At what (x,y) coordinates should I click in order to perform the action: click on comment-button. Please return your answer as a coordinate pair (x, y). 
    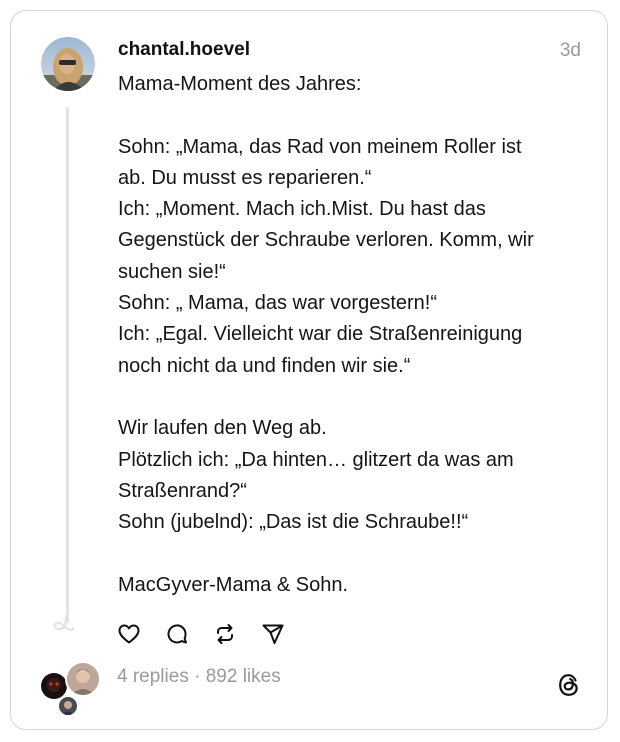
    Looking at the image, I should click on (177, 634).